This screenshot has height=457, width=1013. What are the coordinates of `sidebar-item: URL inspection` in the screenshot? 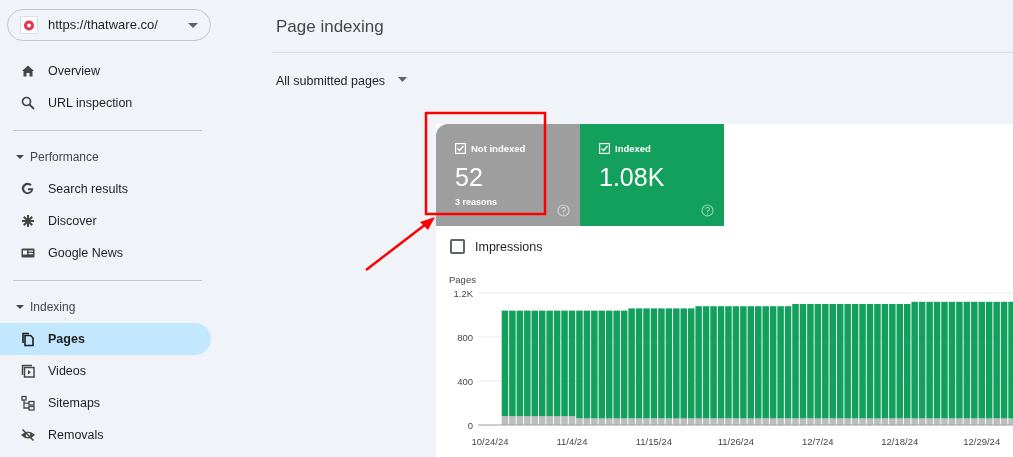 It's located at (105, 103).